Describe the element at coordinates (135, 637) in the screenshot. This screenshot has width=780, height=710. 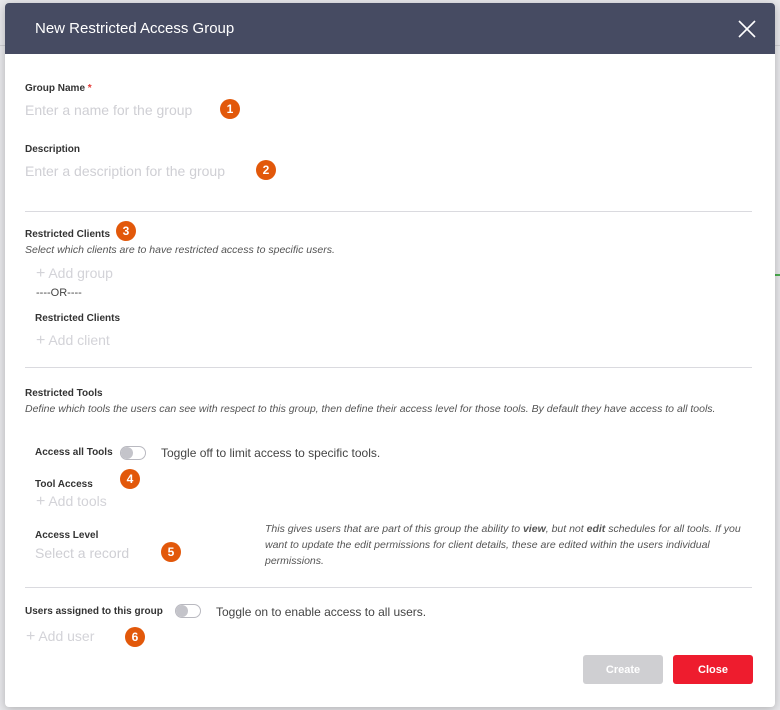
I see `step-badge-6: 6` at that location.